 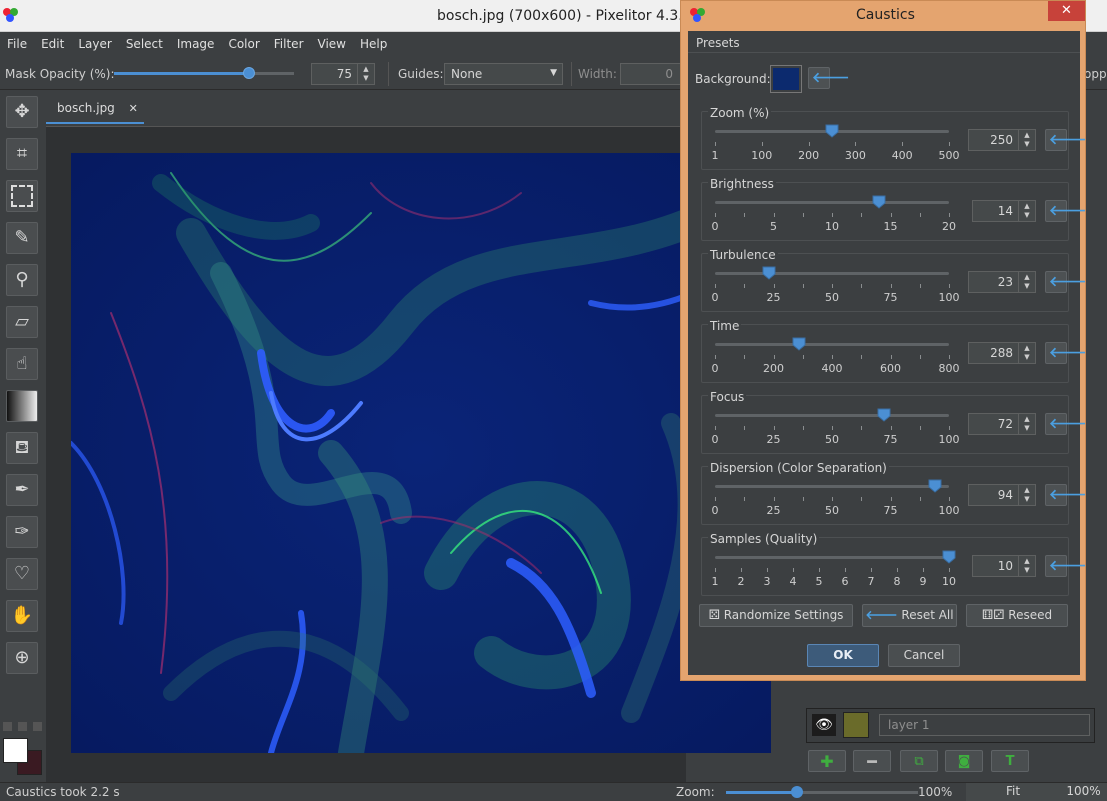 What do you see at coordinates (15, 750) in the screenshot?
I see `foreground-color-swatch` at bounding box center [15, 750].